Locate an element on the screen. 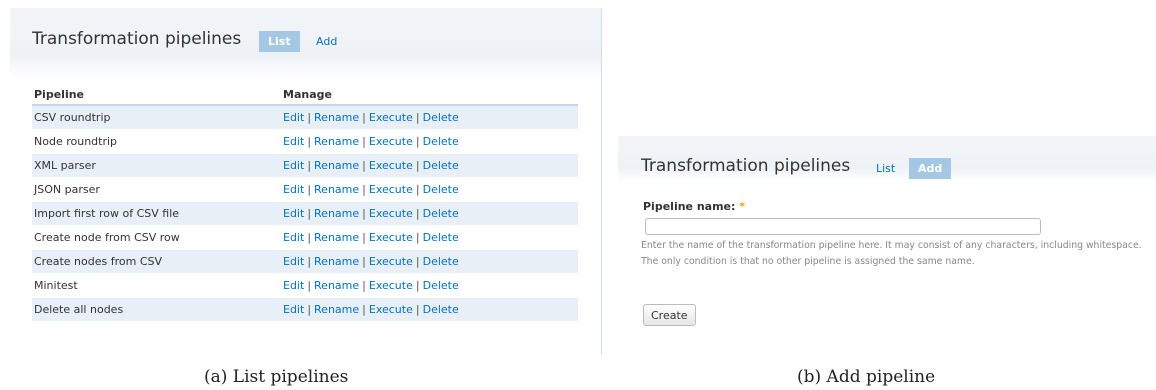 The height and width of the screenshot is (390, 1156). table-row: JSON parser Edit | Rename | Execute | Delete is located at coordinates (305, 189).